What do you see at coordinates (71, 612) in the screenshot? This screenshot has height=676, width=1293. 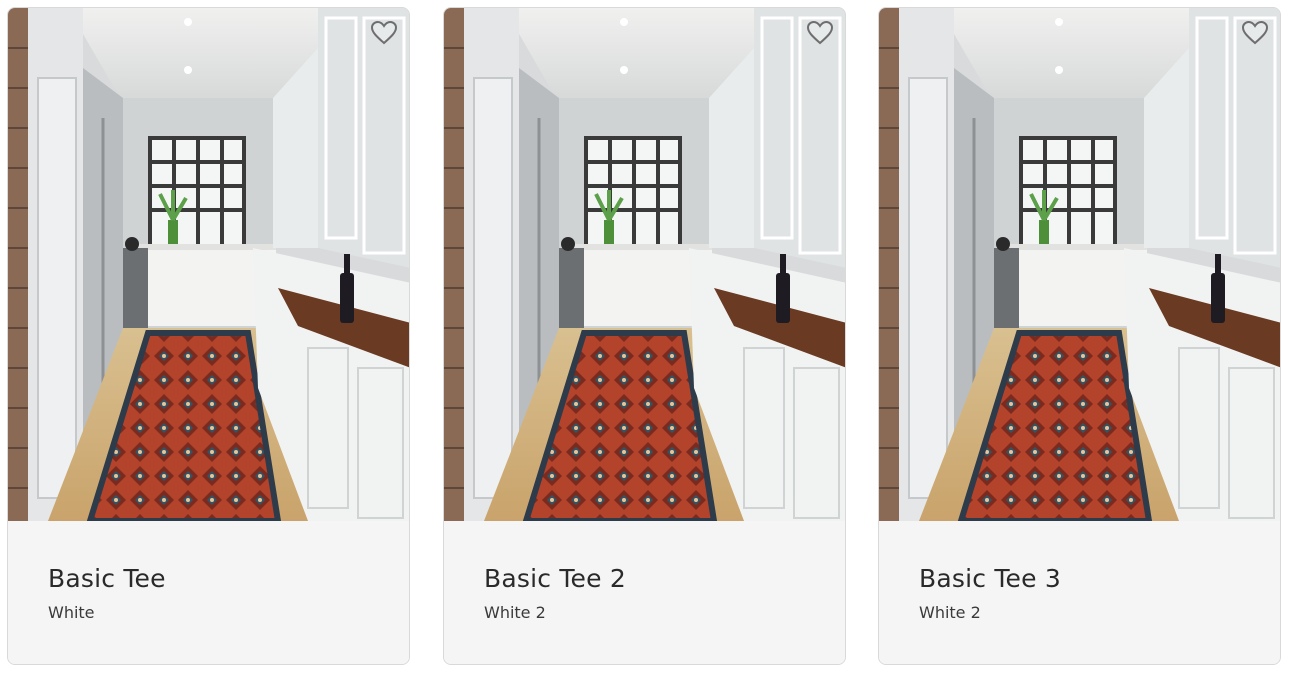 I see `product-color: White` at bounding box center [71, 612].